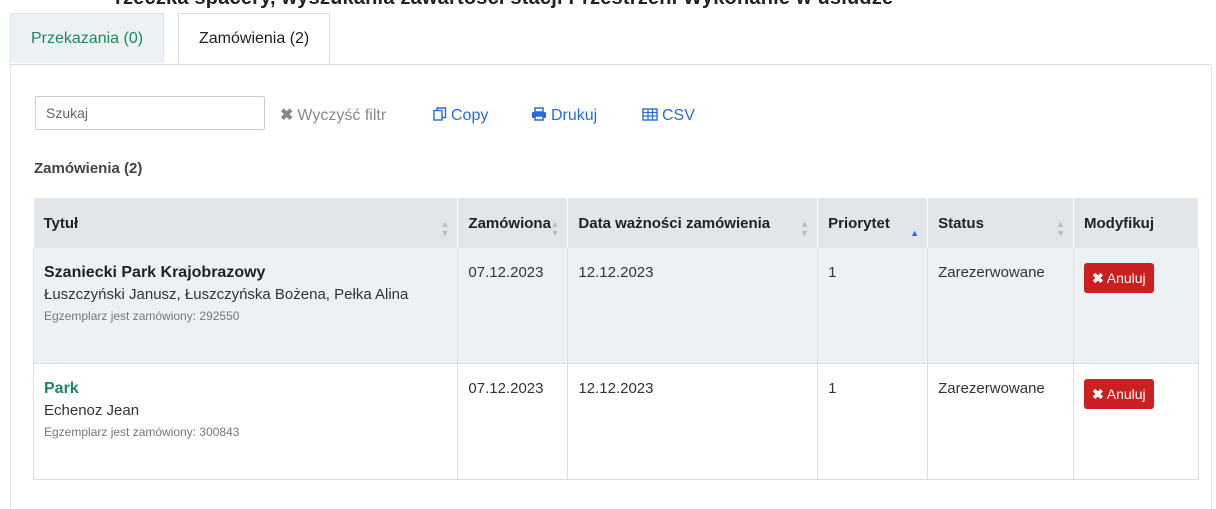  I want to click on tab-zamowienia: Zamówienia (2), so click(254, 38).